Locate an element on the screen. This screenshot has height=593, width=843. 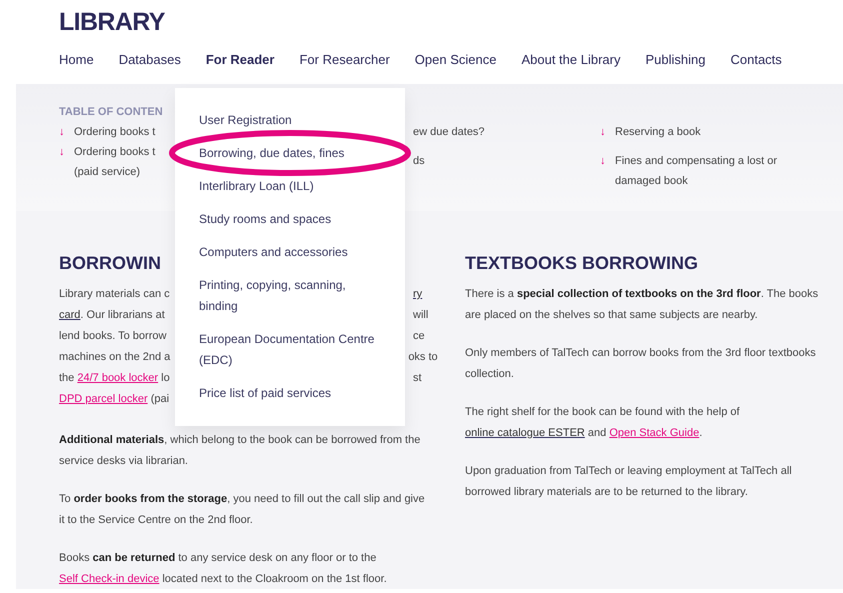
nav-link: Open Science is located at coordinates (455, 59).